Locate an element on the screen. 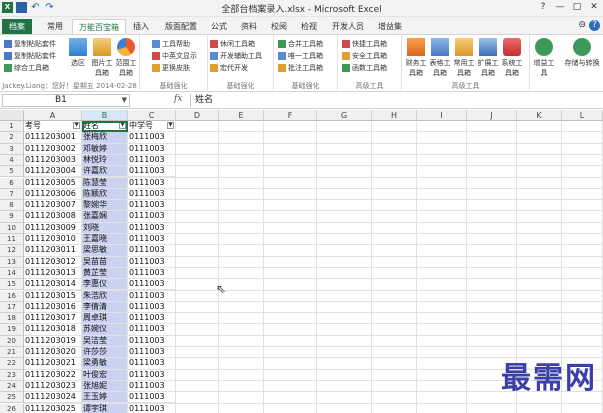 The image size is (603, 413). table-cell: 王嘉晓 is located at coordinates (105, 240).